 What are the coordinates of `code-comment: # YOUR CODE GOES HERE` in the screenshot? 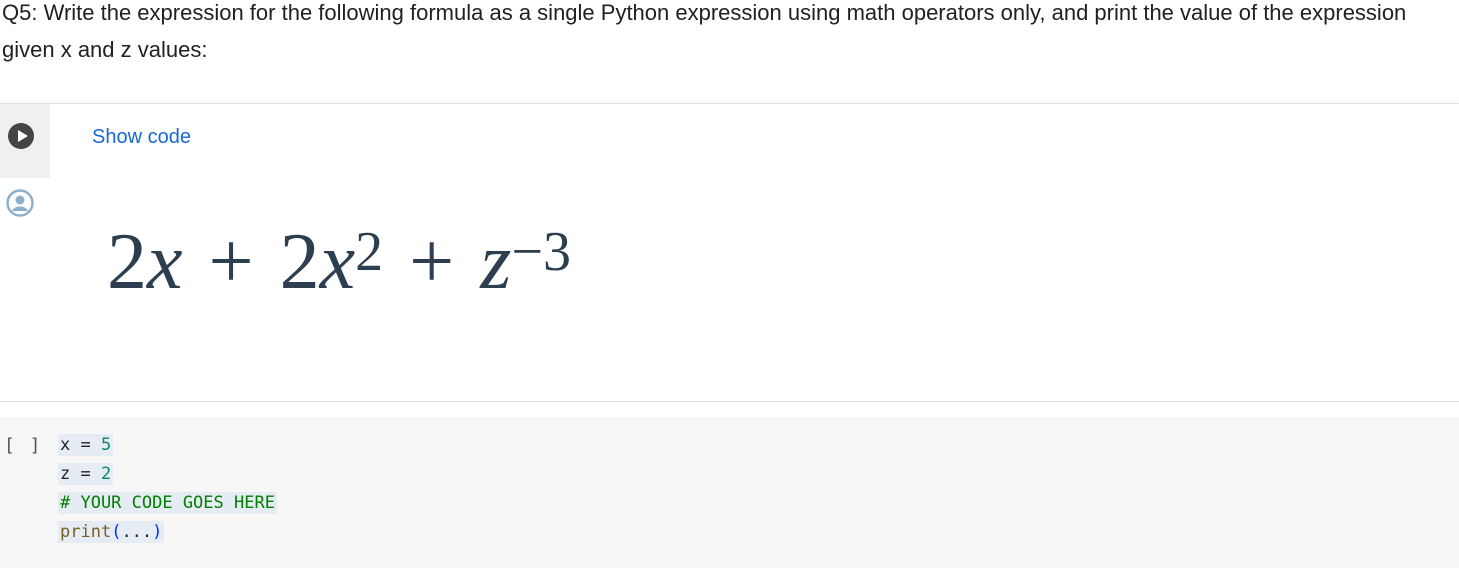 It's located at (167, 503).